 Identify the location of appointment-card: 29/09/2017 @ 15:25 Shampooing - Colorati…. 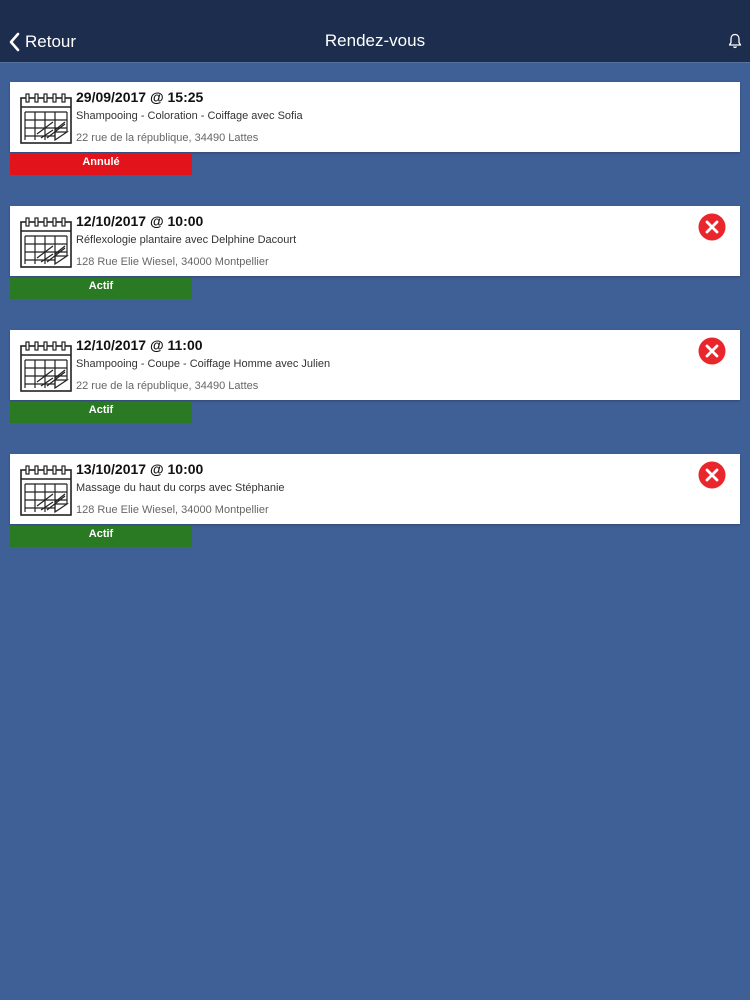
(375, 117).